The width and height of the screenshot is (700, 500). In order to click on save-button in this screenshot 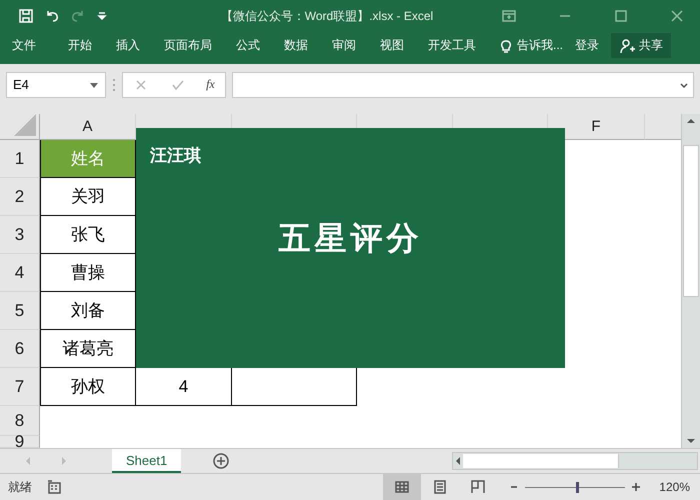, I will do `click(26, 16)`.